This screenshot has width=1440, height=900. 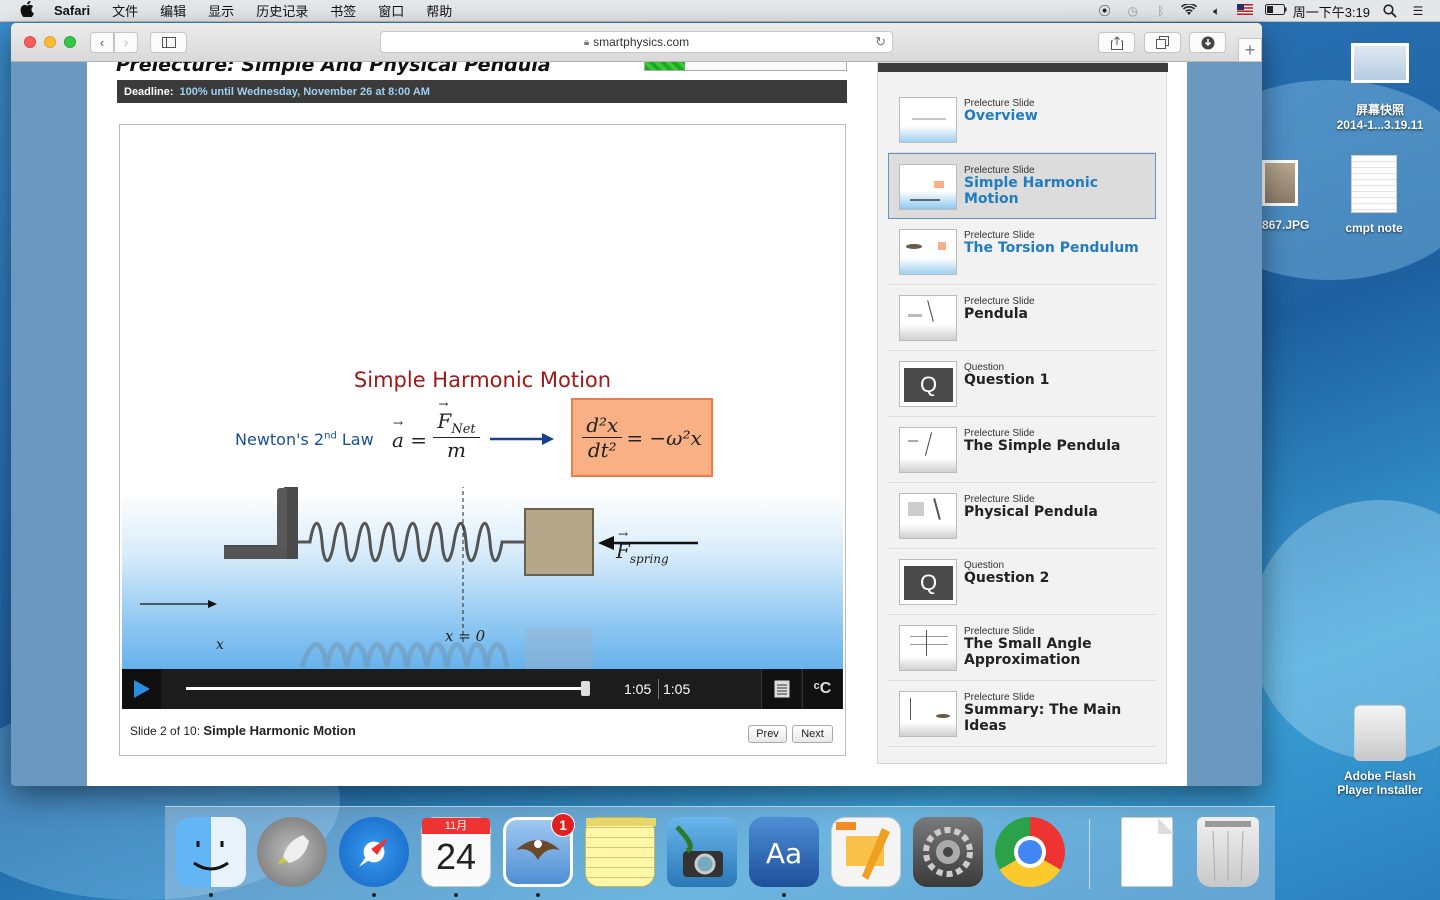 What do you see at coordinates (1133, 11) in the screenshot?
I see `time-machine-icon: ◷` at bounding box center [1133, 11].